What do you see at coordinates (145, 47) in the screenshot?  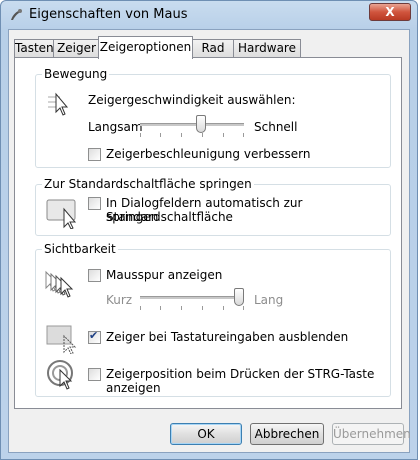 I see `tab-zeigeroptionen: Zeigeroptionen` at bounding box center [145, 47].